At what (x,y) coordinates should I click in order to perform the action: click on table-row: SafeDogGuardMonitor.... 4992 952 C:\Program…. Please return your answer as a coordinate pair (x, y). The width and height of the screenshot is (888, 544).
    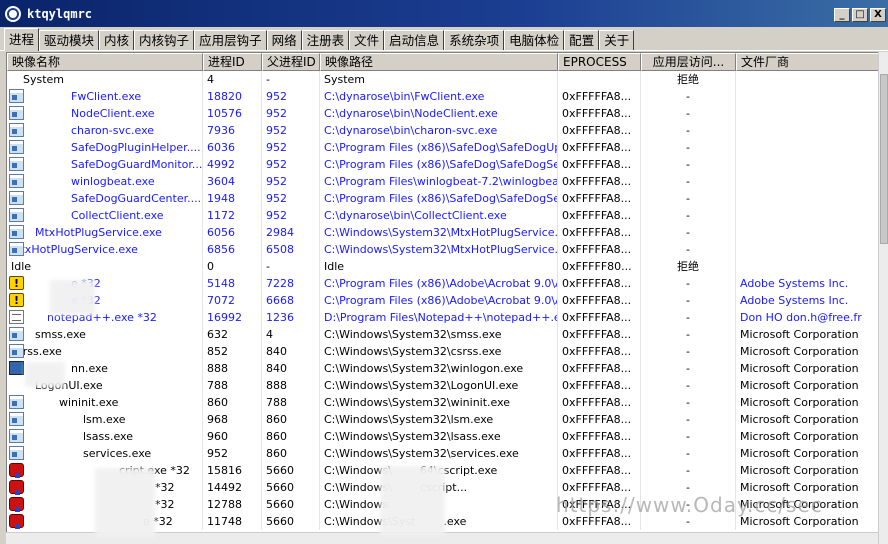
    Looking at the image, I should click on (447, 164).